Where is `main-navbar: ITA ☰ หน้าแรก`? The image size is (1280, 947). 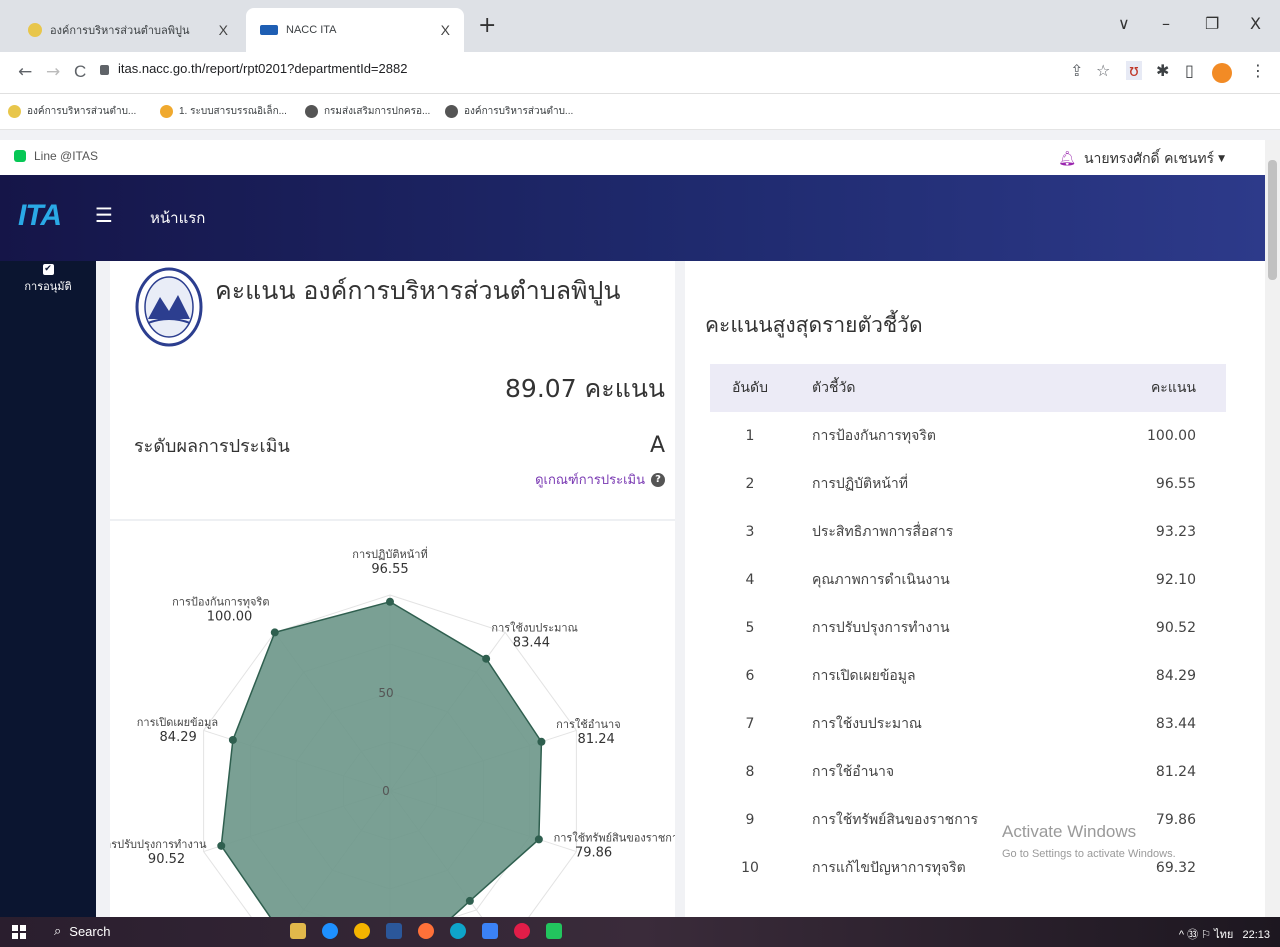
main-navbar: ITA ☰ หน้าแรก is located at coordinates (632, 218).